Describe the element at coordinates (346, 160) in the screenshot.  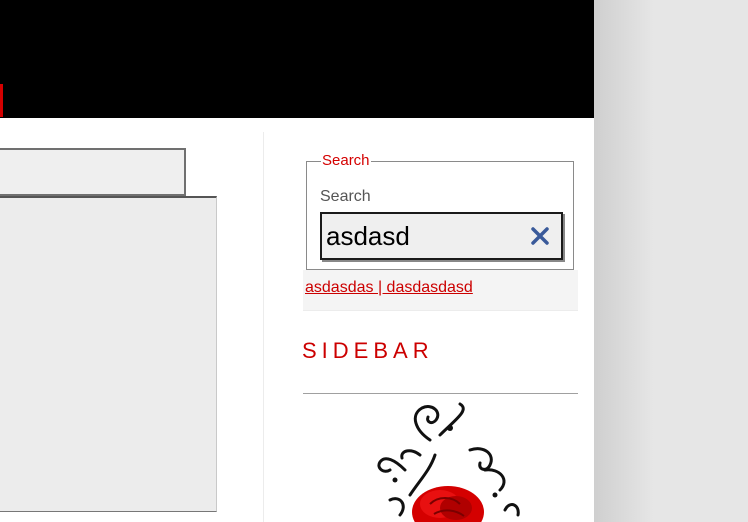
I see `search-legend: Search` at that location.